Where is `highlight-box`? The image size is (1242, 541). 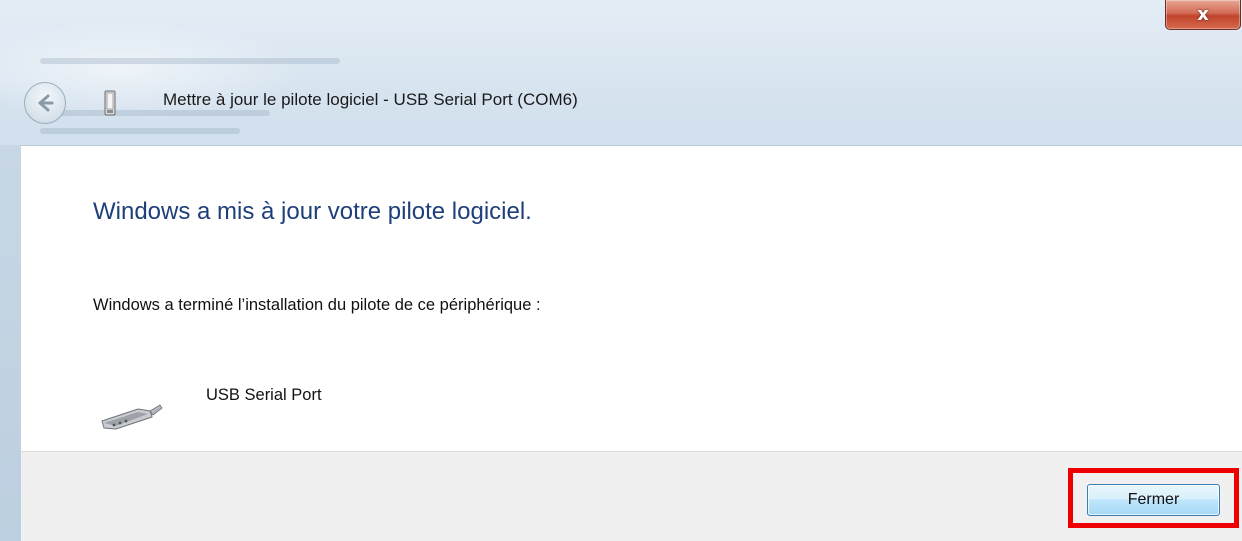 highlight-box is located at coordinates (1153, 498).